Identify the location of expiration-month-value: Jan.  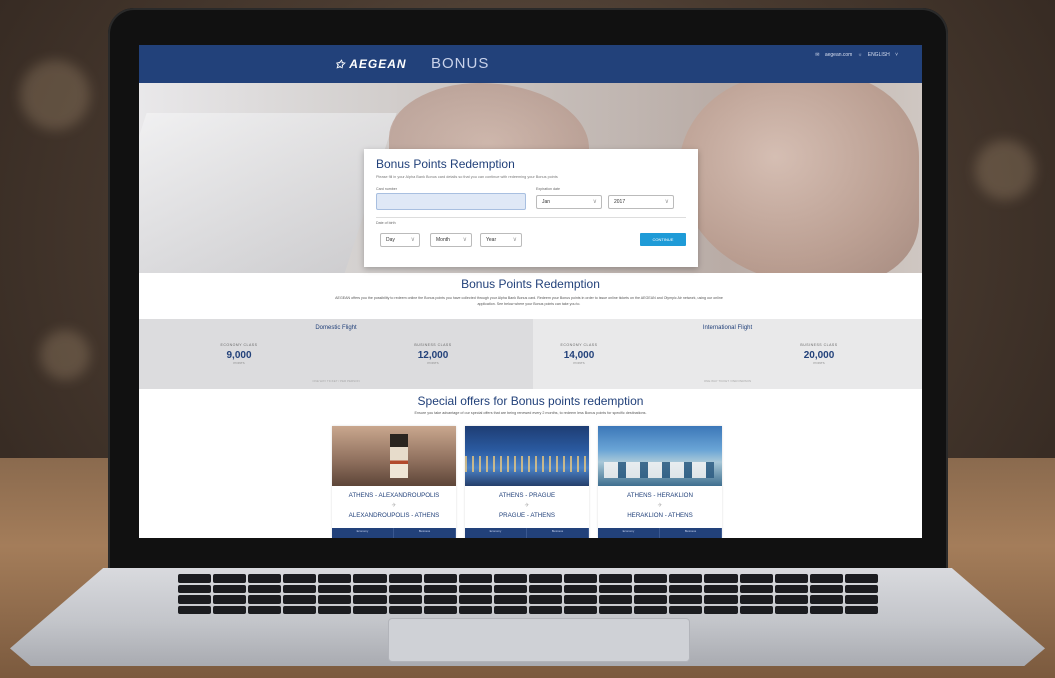
(546, 202).